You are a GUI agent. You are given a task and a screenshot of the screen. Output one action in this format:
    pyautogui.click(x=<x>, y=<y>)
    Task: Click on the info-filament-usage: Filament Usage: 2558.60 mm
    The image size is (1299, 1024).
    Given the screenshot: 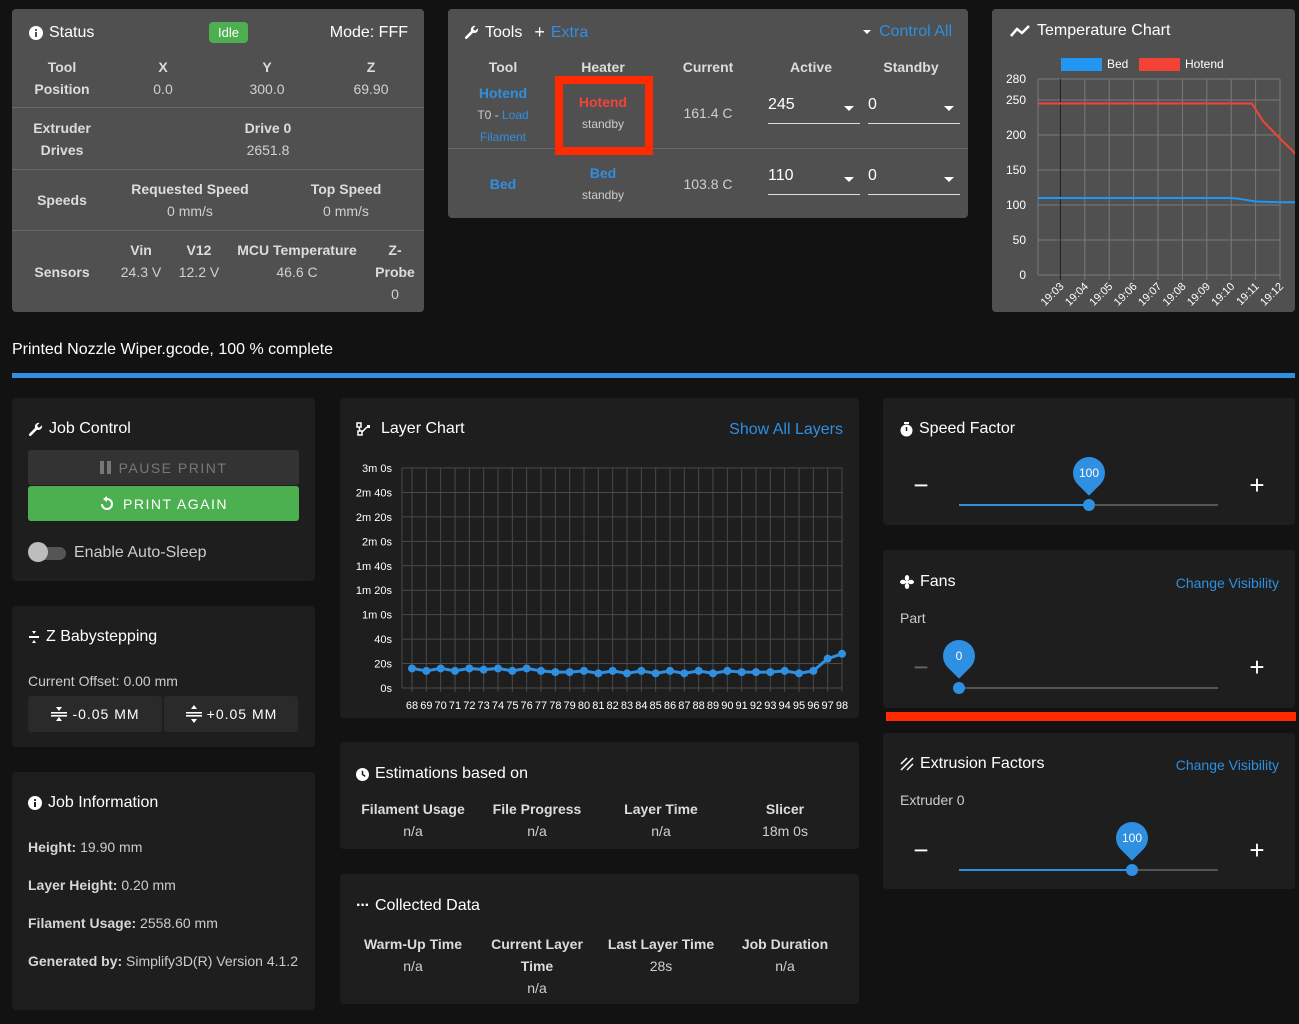 What is the action you would take?
    pyautogui.click(x=123, y=923)
    